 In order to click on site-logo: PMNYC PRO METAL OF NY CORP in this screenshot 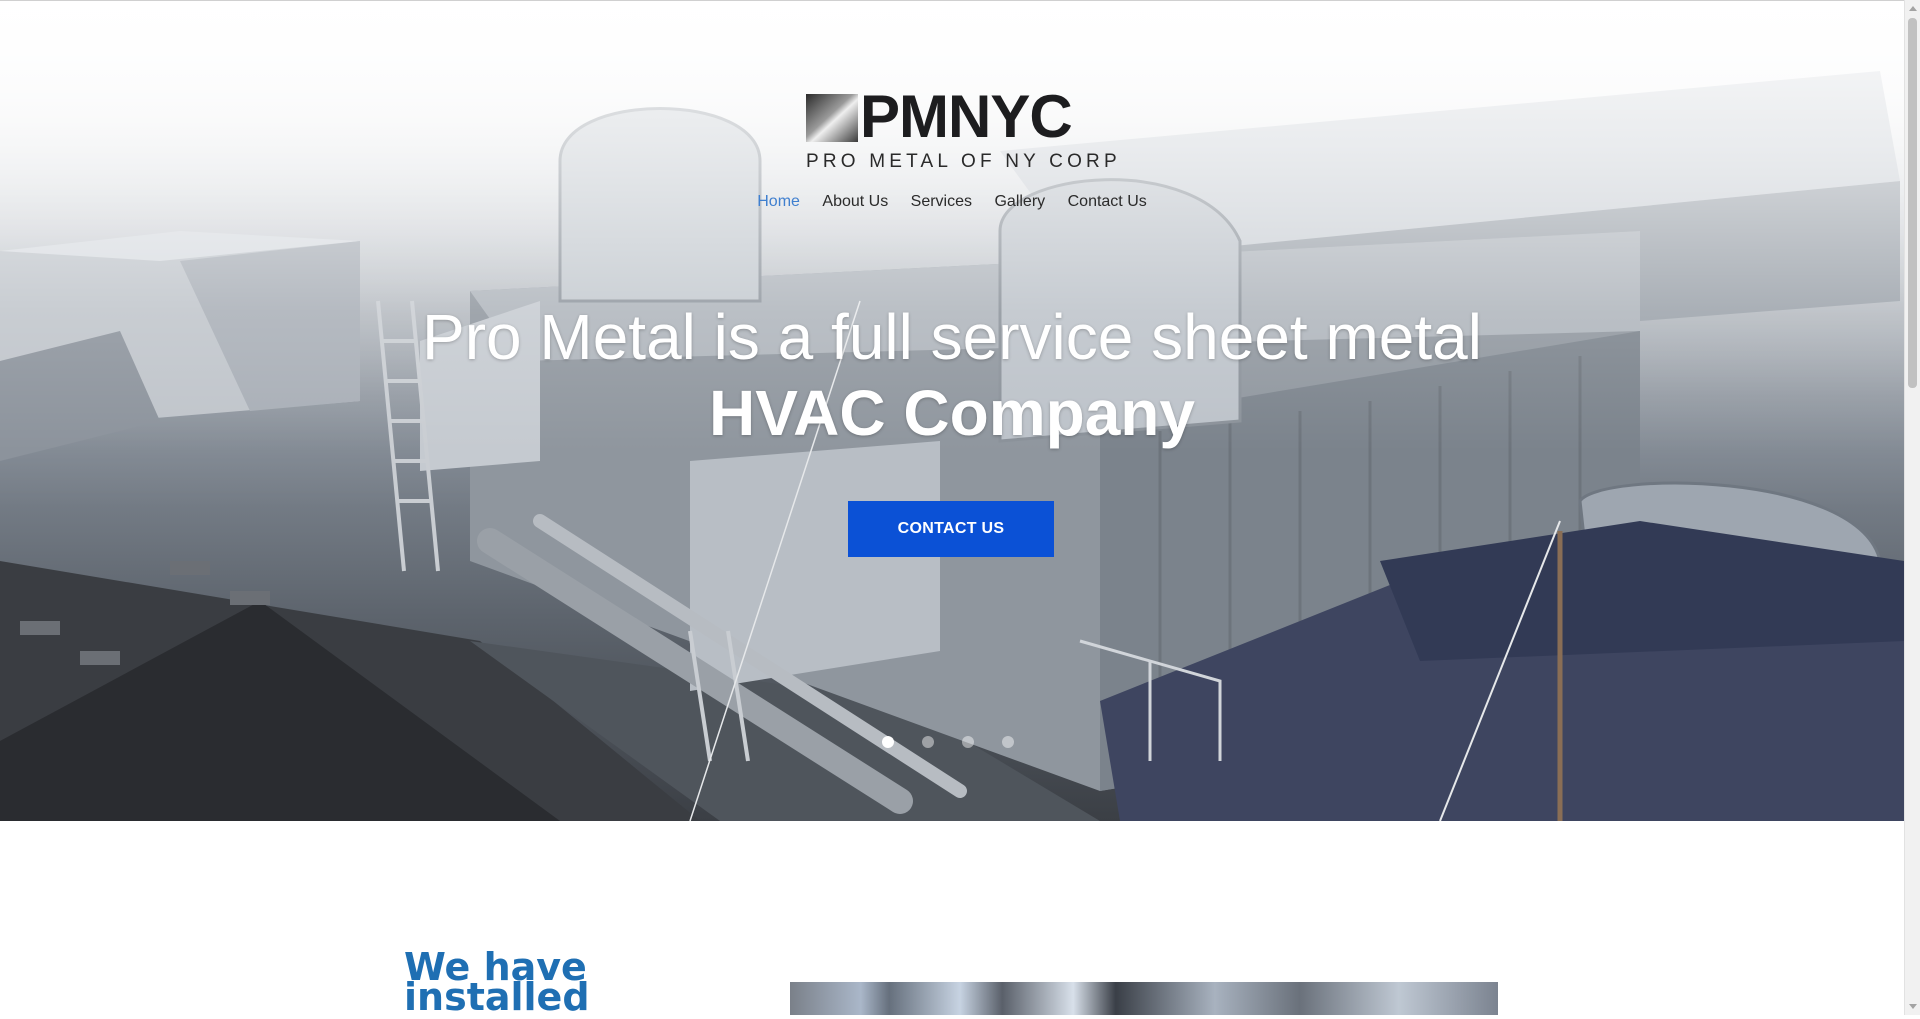, I will do `click(963, 132)`.